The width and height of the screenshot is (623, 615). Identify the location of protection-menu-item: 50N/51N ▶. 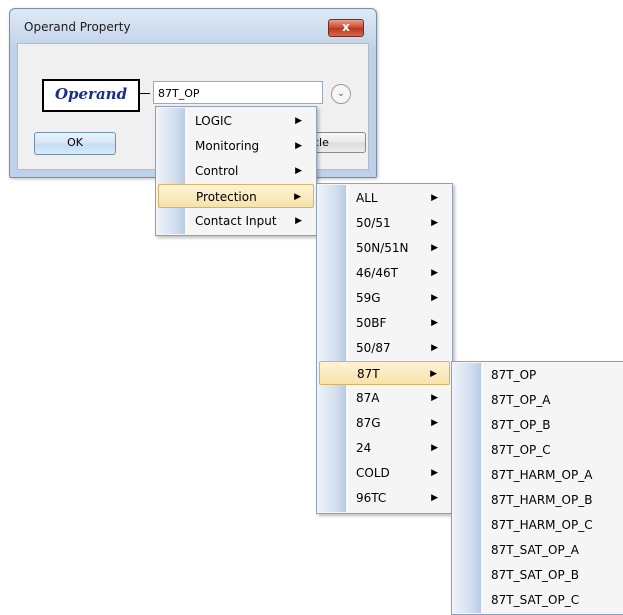
(384, 248).